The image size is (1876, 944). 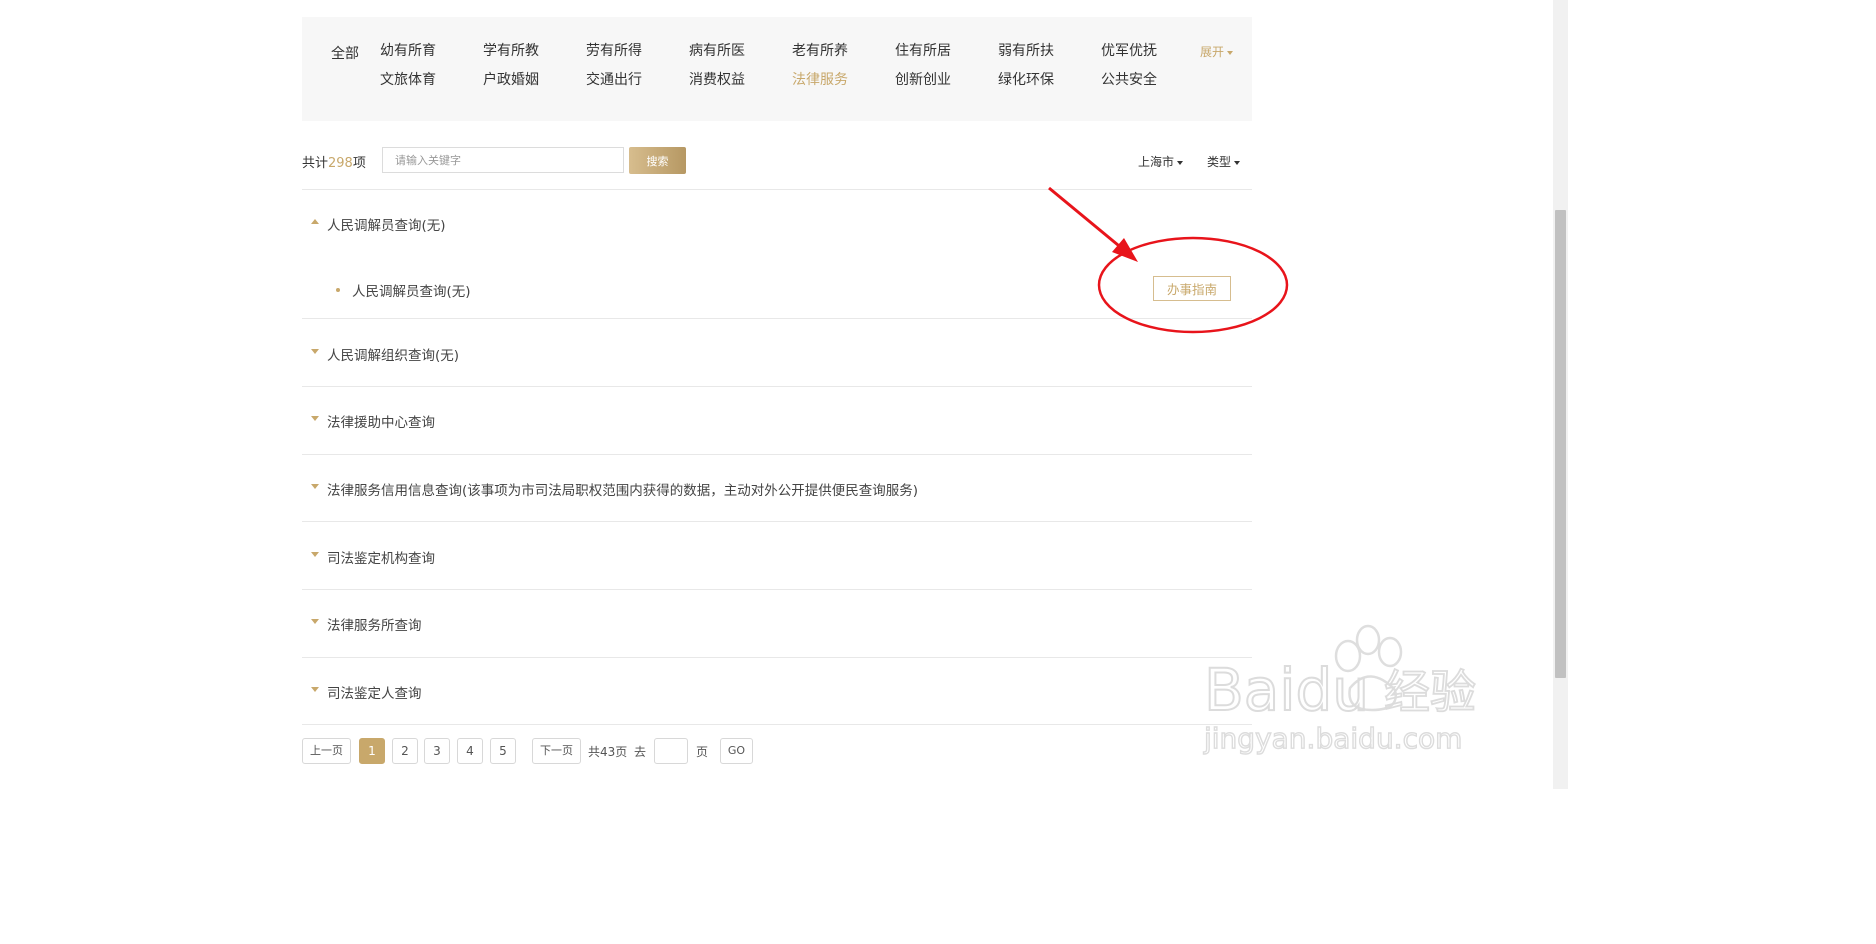 What do you see at coordinates (1086, 219) in the screenshot?
I see `annotation-arrow-shaft` at bounding box center [1086, 219].